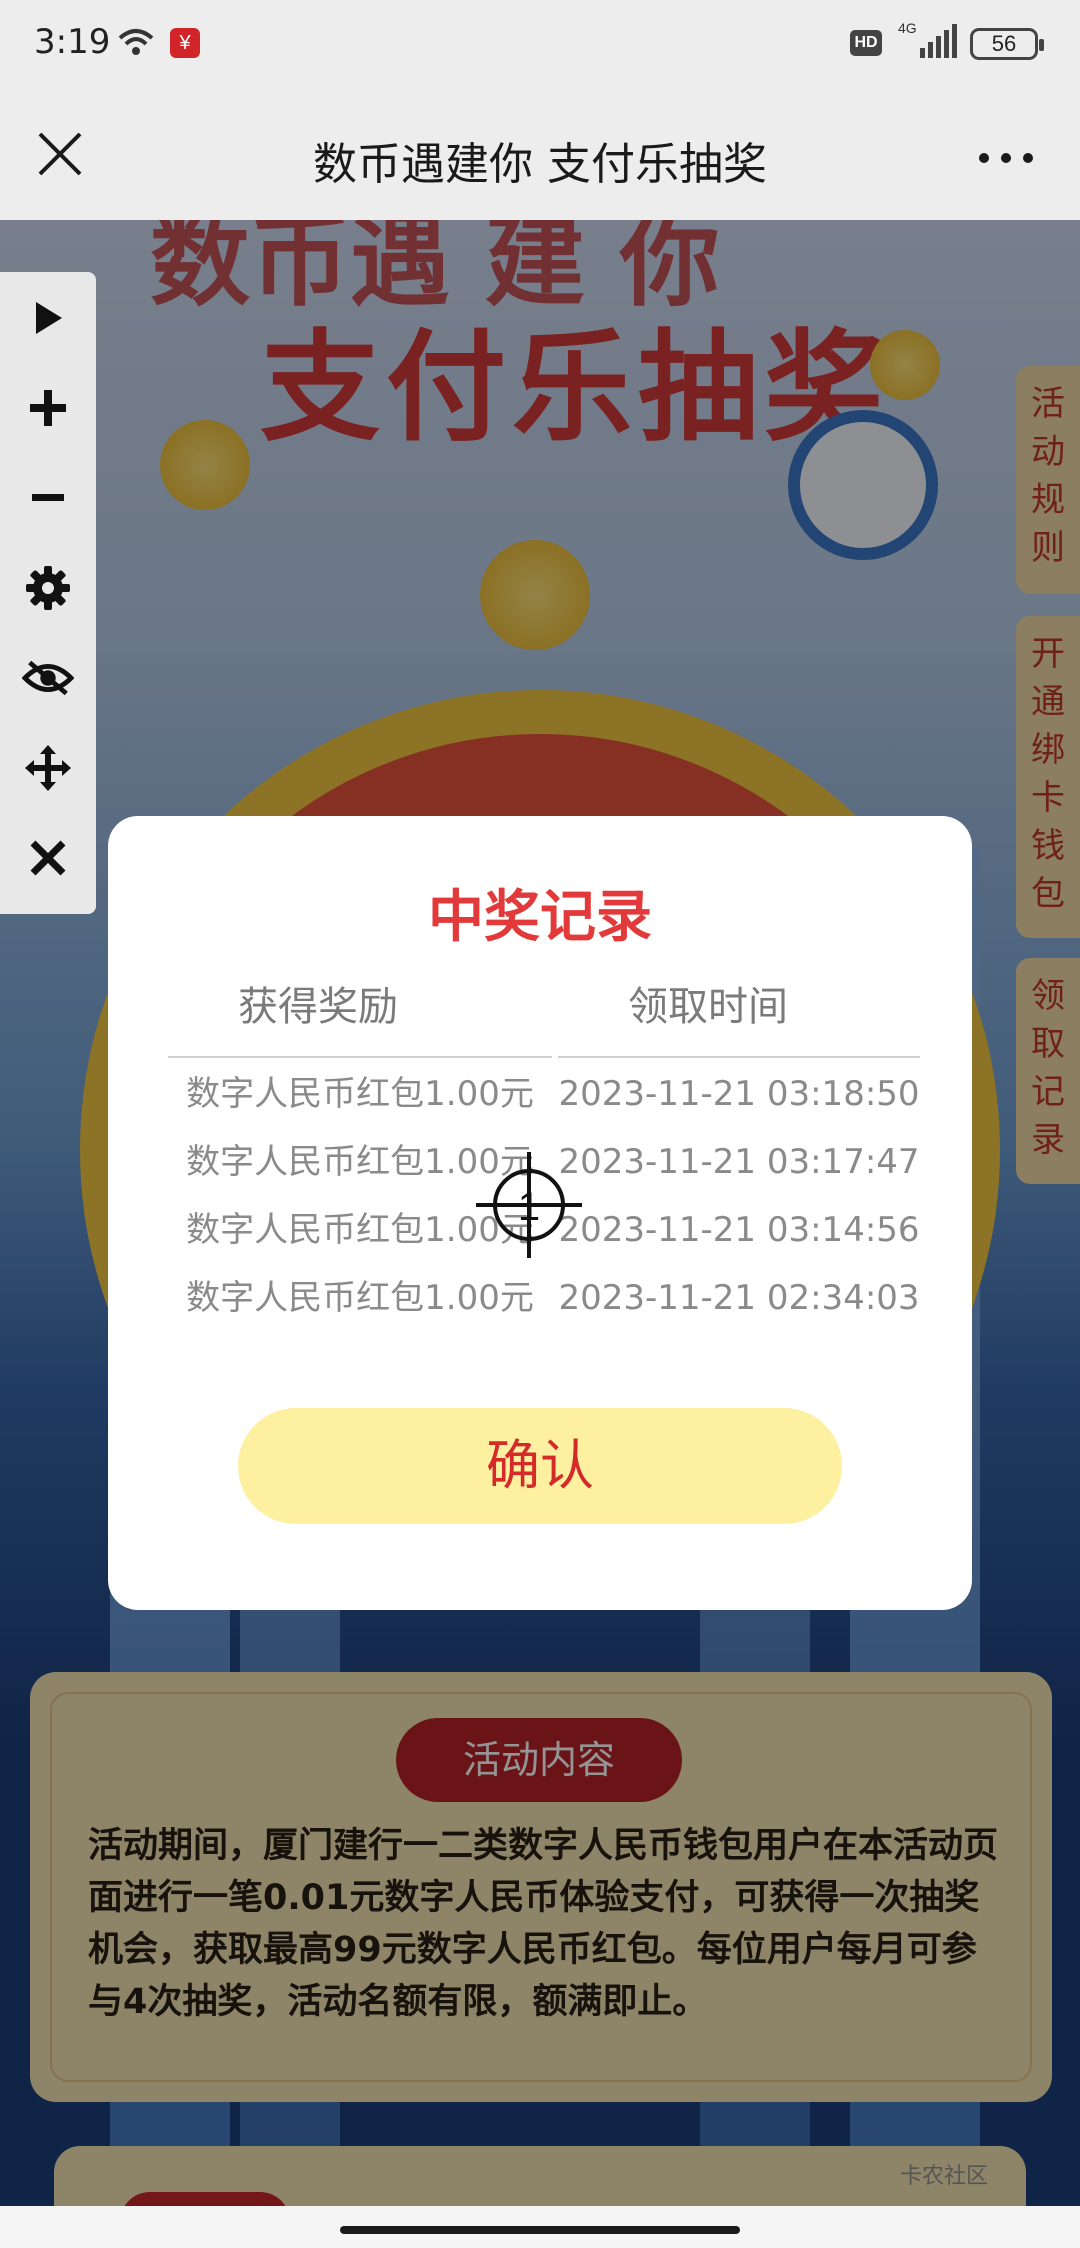 Image resolution: width=1080 pixels, height=2248 pixels. What do you see at coordinates (866, 43) in the screenshot?
I see `hd-badge: HD` at bounding box center [866, 43].